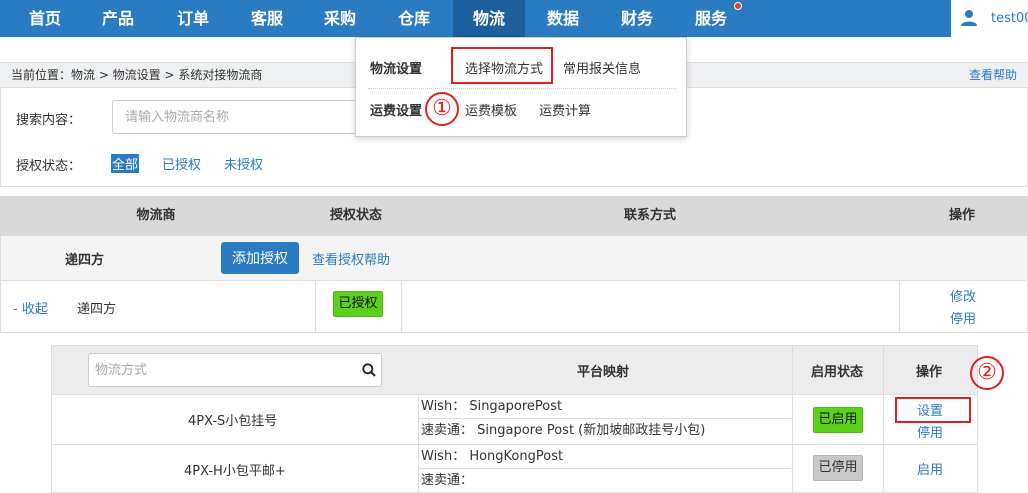  I want to click on mapping-wish: Wish： SingaporePost, so click(605, 407).